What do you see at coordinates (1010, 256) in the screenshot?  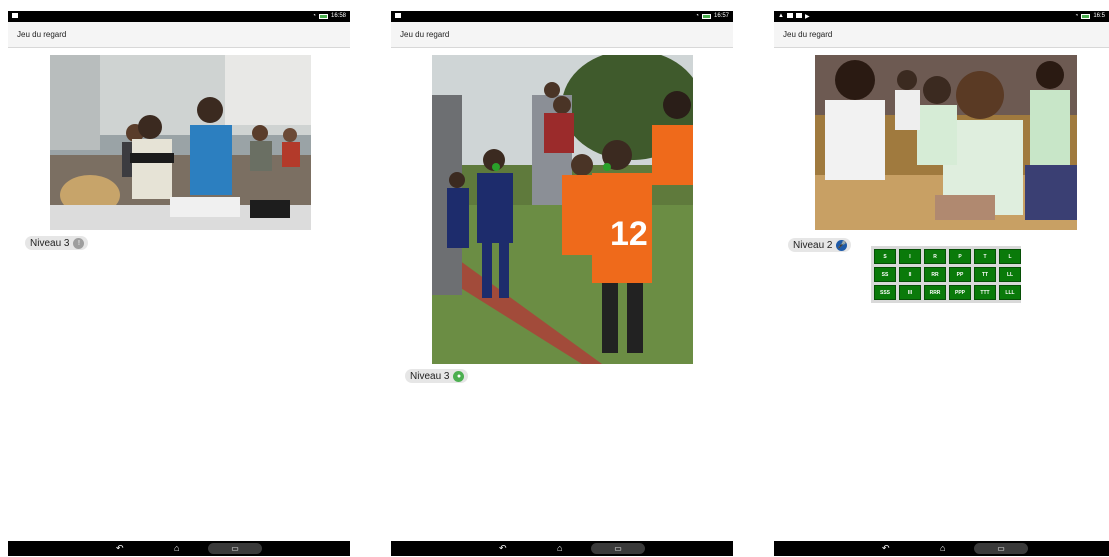 I see `syllable-button: L` at bounding box center [1010, 256].